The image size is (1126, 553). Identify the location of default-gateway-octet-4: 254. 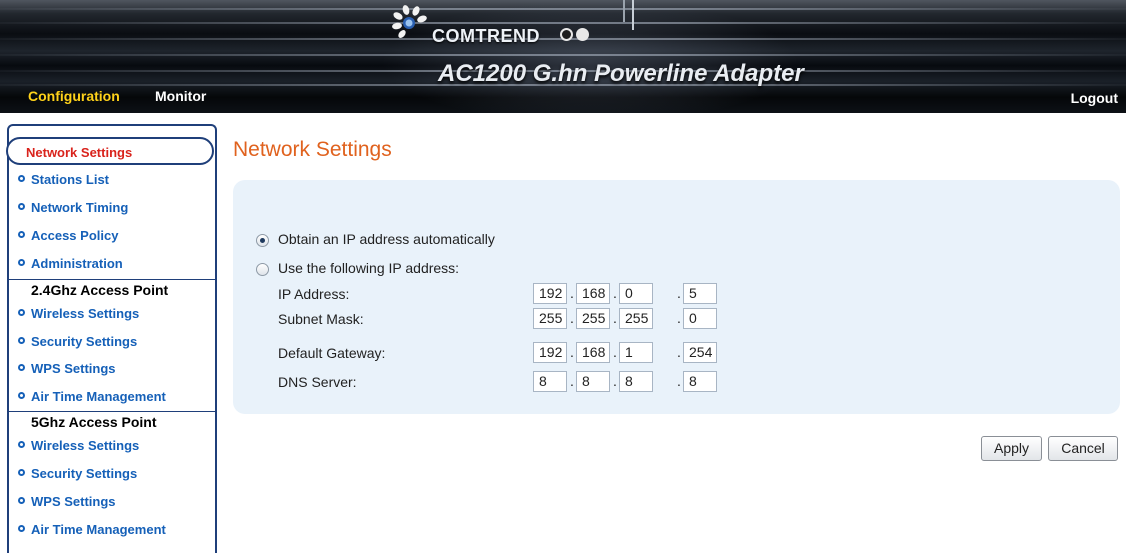
(700, 352).